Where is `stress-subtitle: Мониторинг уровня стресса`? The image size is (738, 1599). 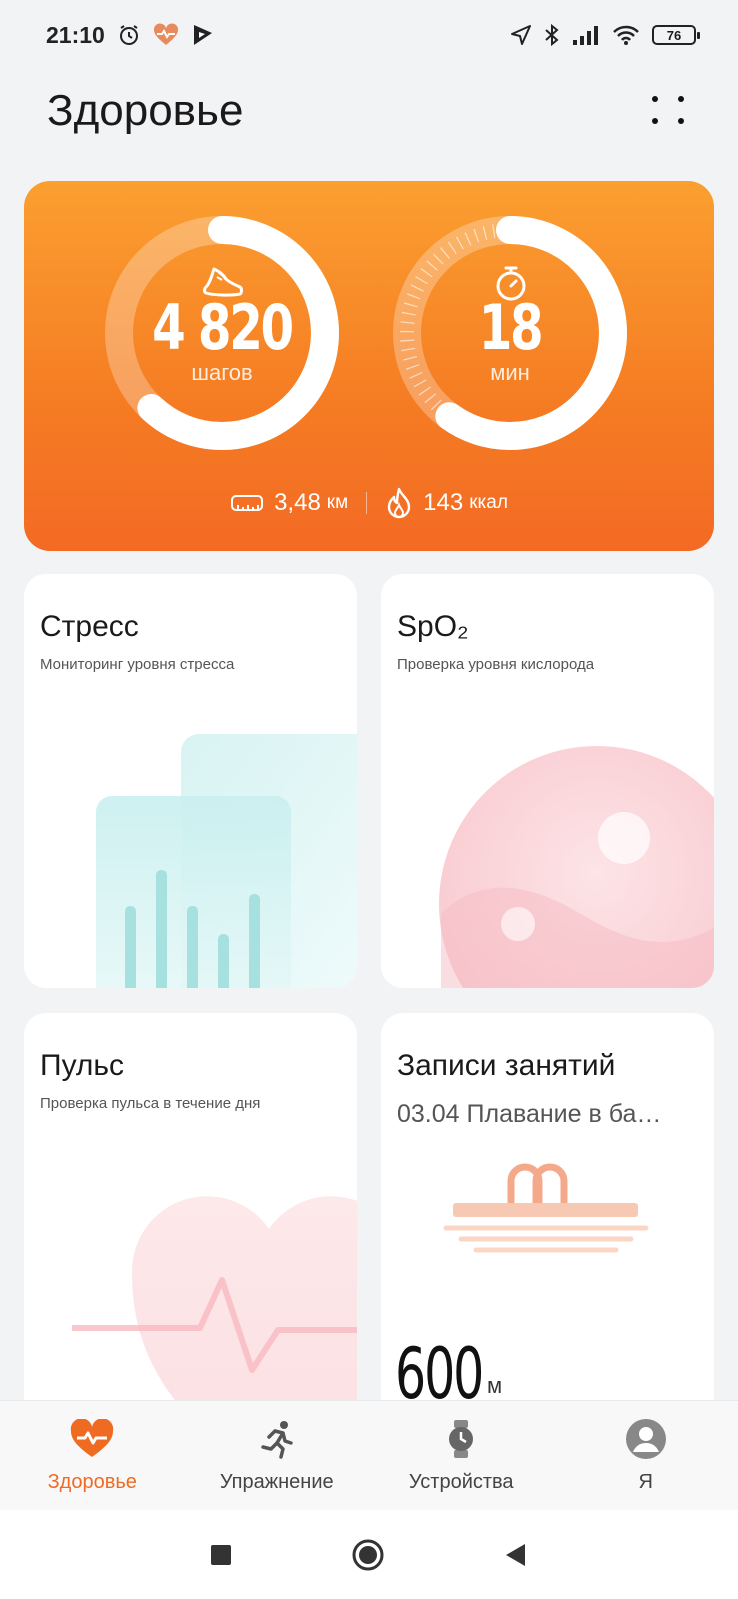
stress-subtitle: Мониторинг уровня стресса is located at coordinates (137, 664).